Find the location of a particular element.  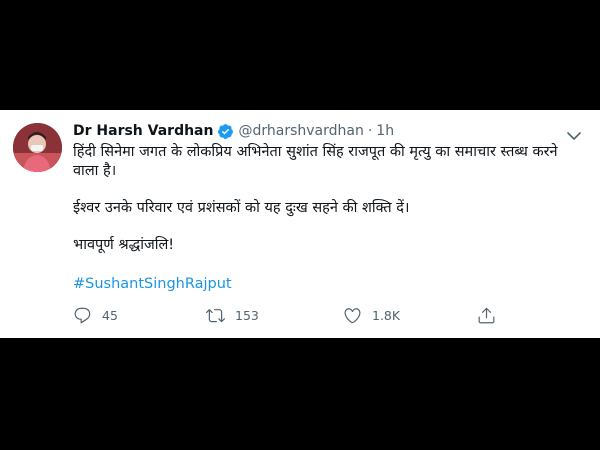

timestamp: 1h is located at coordinates (385, 131).